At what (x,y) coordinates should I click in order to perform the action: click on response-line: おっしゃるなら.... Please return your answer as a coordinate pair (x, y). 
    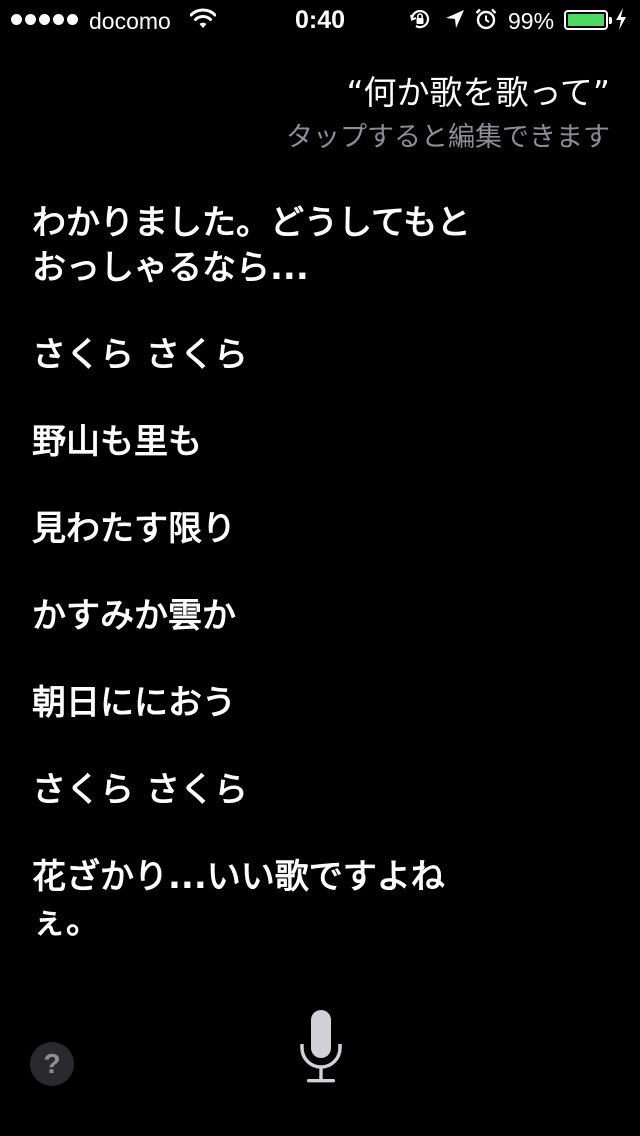
    Looking at the image, I should click on (170, 268).